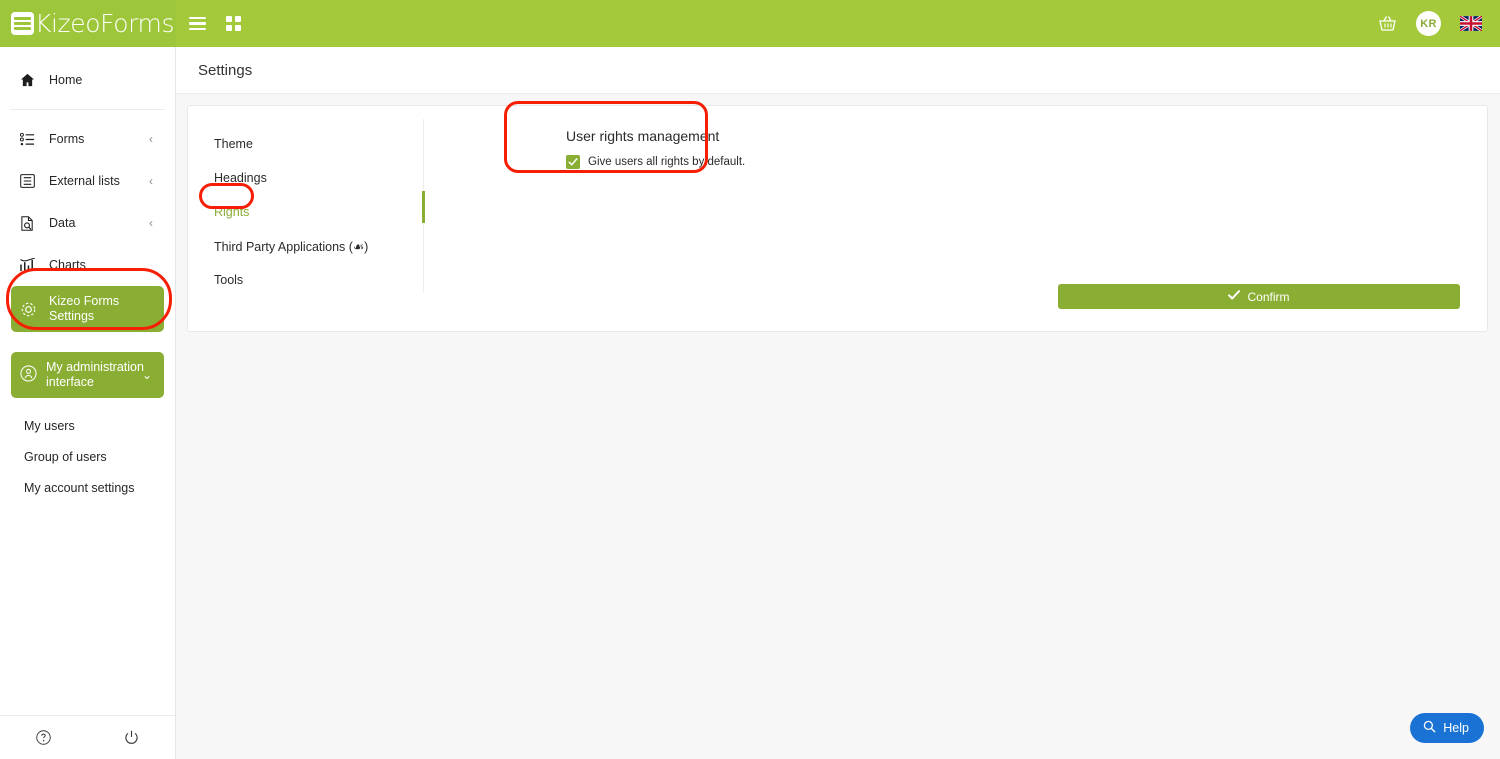  I want to click on page-title: Settings, so click(225, 70).